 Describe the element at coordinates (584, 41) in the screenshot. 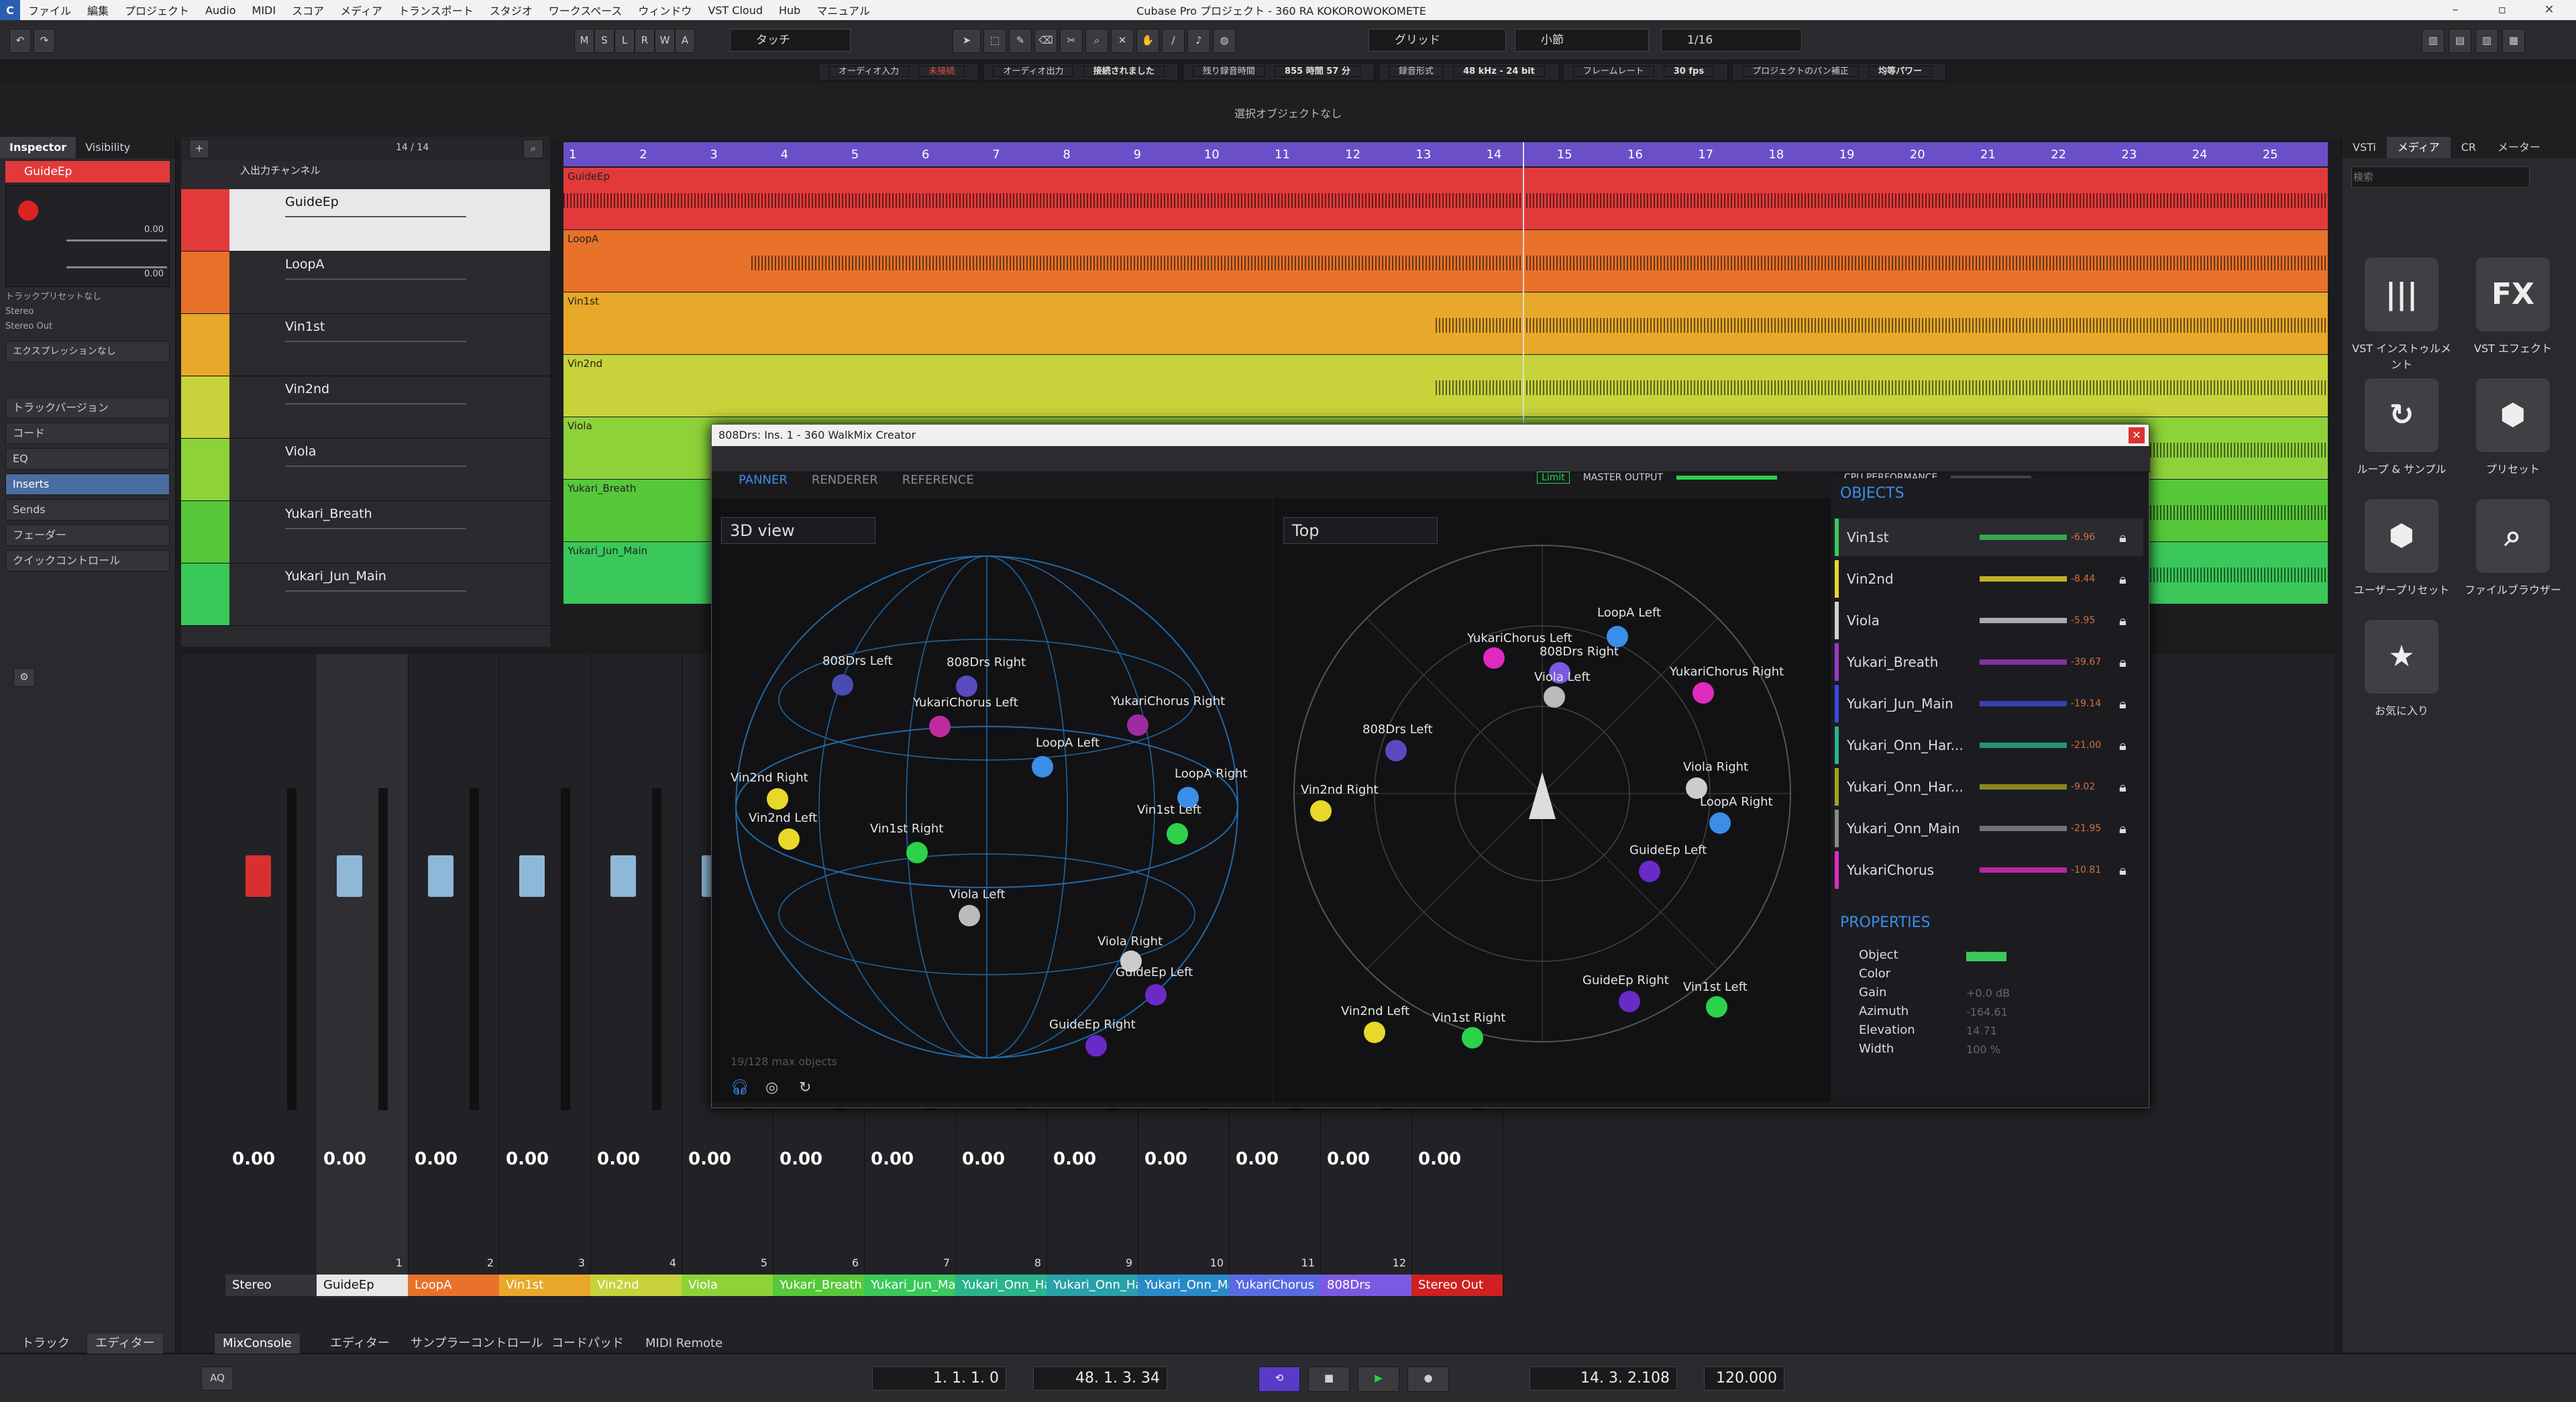

I see `mute-mode-button: M` at that location.